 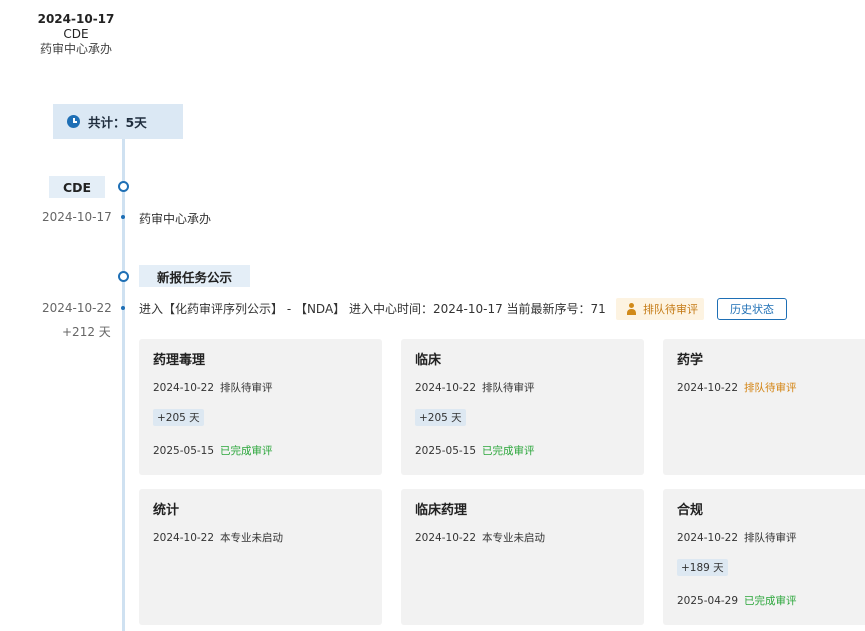 I want to click on review-card-statistics: 统计 2024-10-22 本专业未启动, so click(x=260, y=557).